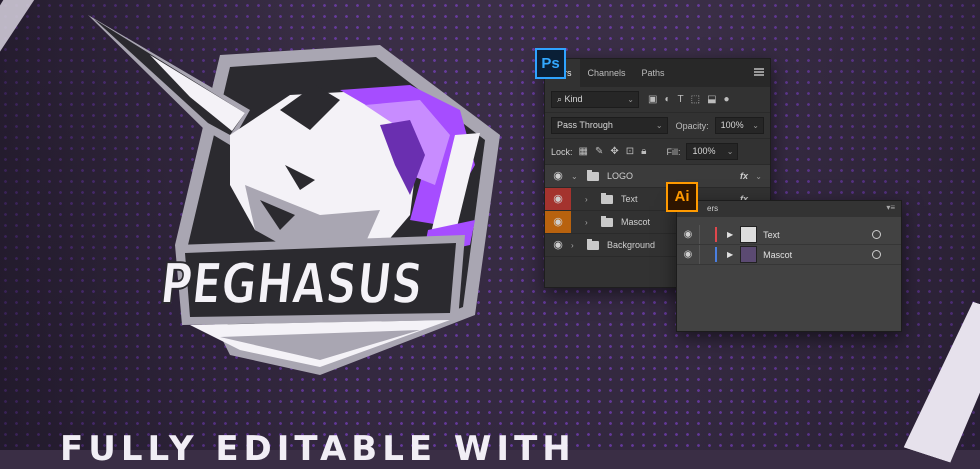 This screenshot has height=469, width=980. I want to click on shape-filter-icon: ⬚, so click(695, 99).